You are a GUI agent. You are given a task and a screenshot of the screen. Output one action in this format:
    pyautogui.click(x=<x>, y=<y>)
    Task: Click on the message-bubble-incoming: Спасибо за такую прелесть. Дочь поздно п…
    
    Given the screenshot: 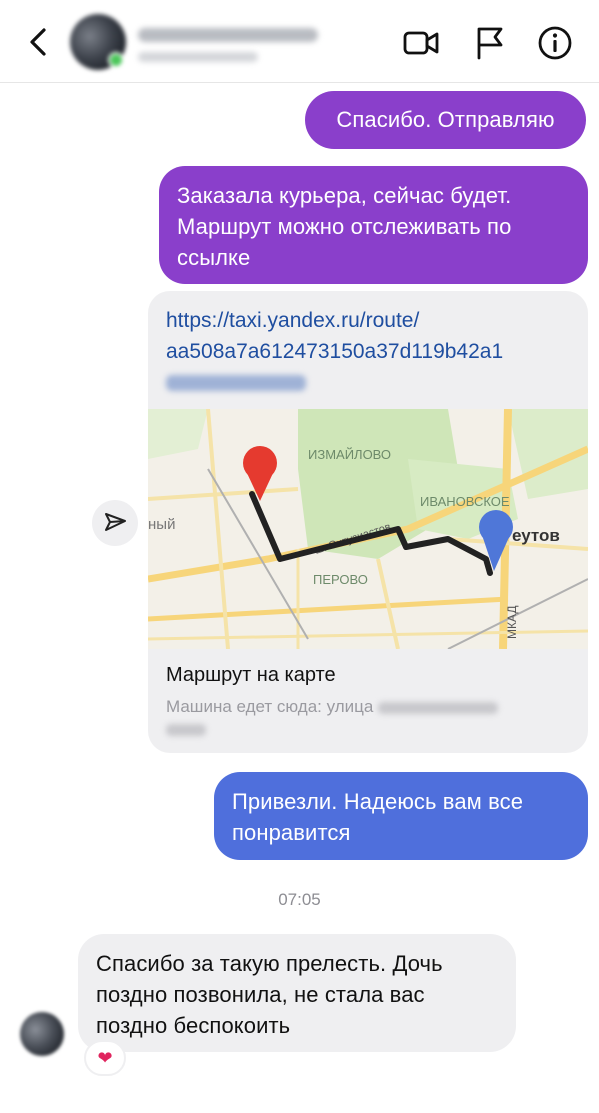 What is the action you would take?
    pyautogui.click(x=297, y=993)
    